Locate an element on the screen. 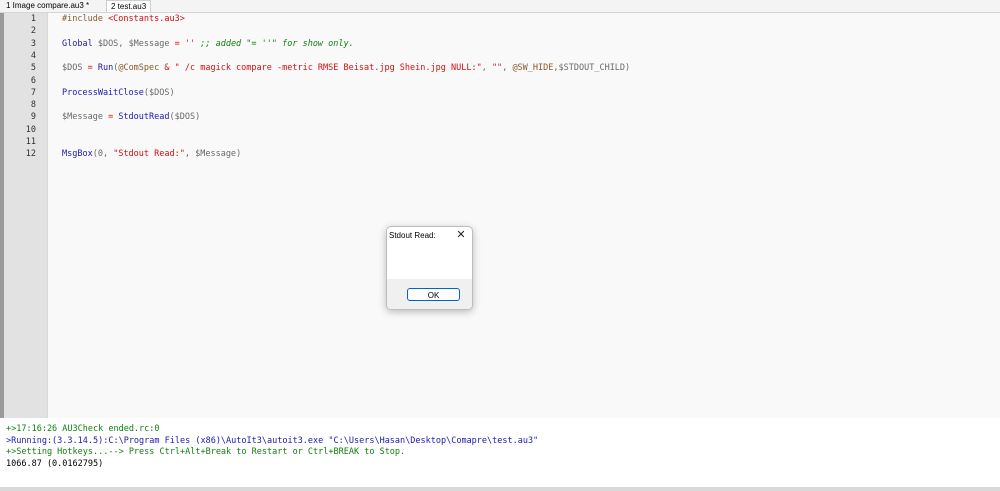 Image resolution: width=1000 pixels, height=491 pixels. code-token: $STDOUT_CHILD is located at coordinates (592, 68).